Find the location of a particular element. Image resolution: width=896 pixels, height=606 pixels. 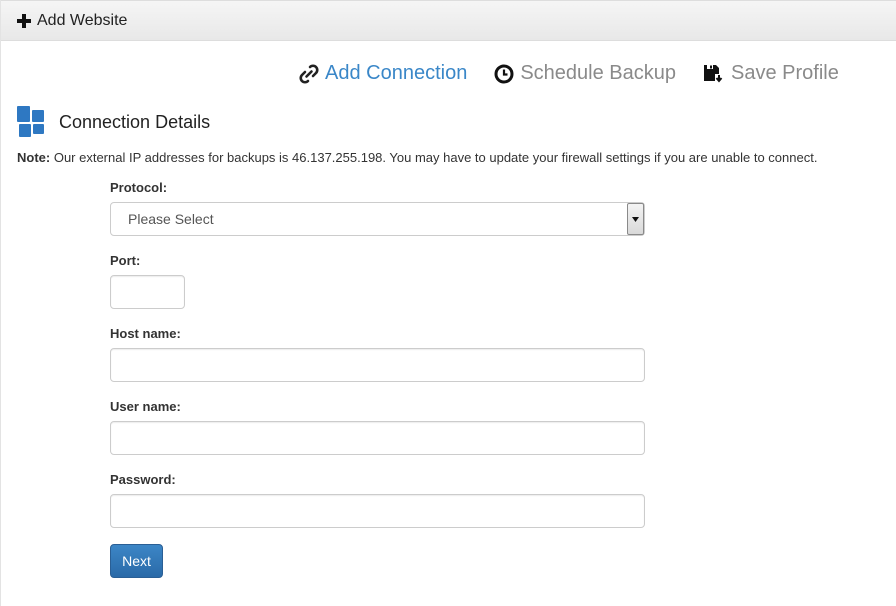

password-input is located at coordinates (377, 511).